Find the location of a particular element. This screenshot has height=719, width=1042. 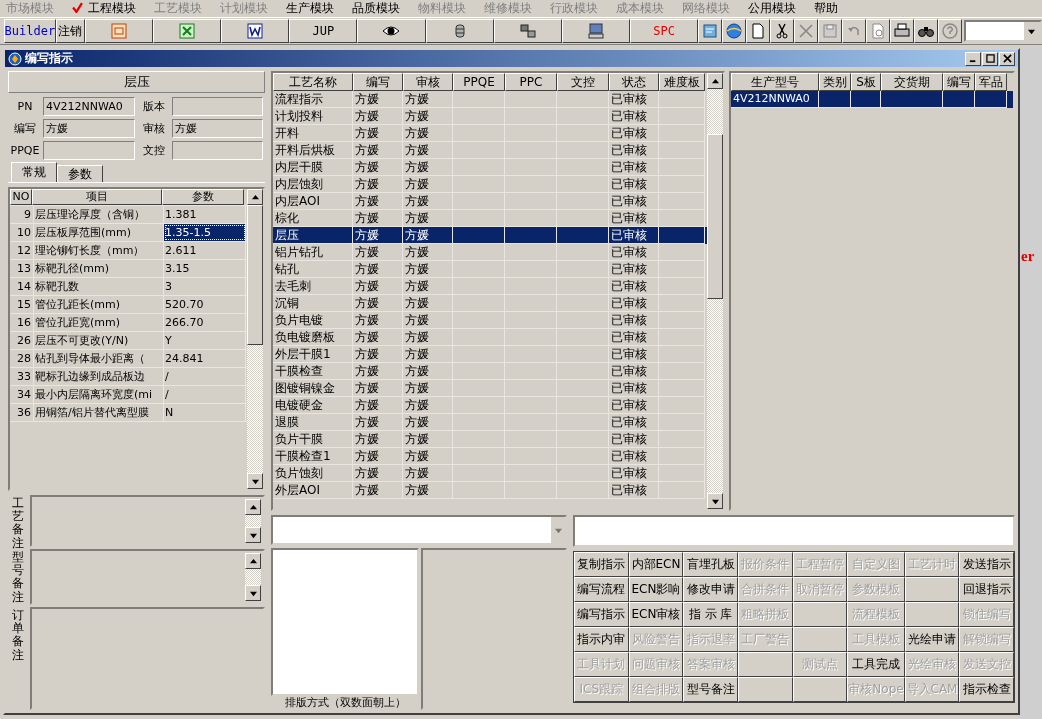

table-row: 开料后烘板 方媛 方媛 已审核 is located at coordinates (490, 150).